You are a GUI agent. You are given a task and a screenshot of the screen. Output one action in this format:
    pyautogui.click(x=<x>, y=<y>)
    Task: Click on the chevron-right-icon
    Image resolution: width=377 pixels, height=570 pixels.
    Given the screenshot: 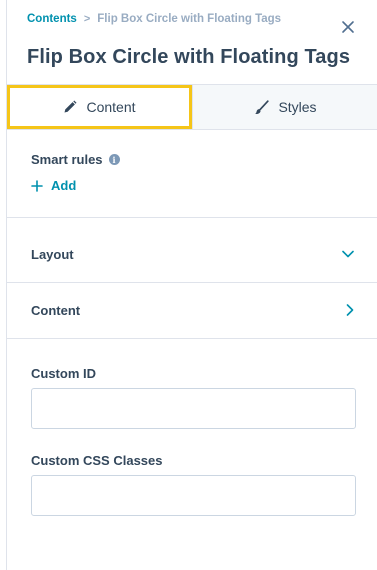 What is the action you would take?
    pyautogui.click(x=350, y=310)
    